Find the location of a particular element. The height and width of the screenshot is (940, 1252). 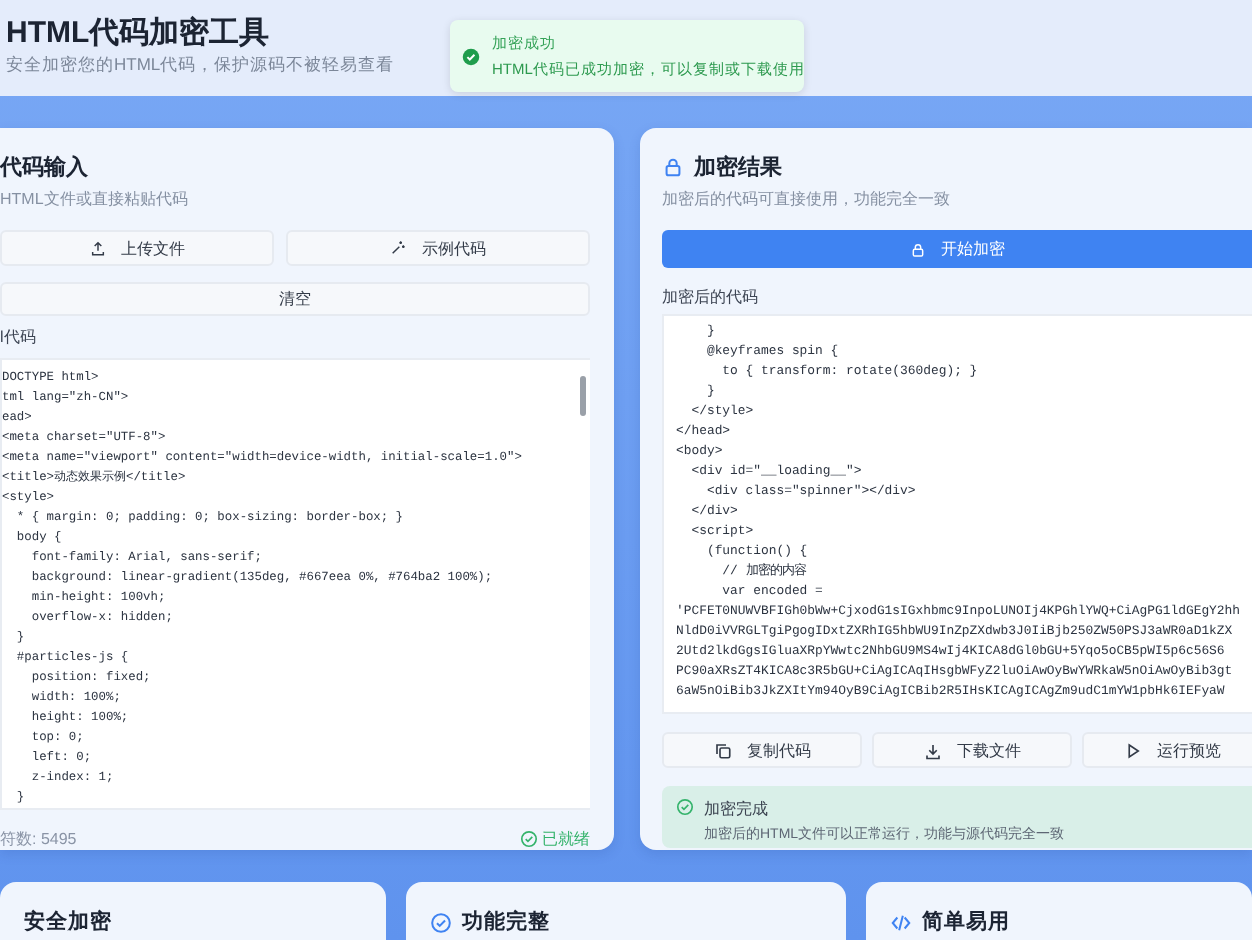

page-subtitle: 安全加密您的HTML代码，保护源码不被轻易查看 is located at coordinates (200, 64).